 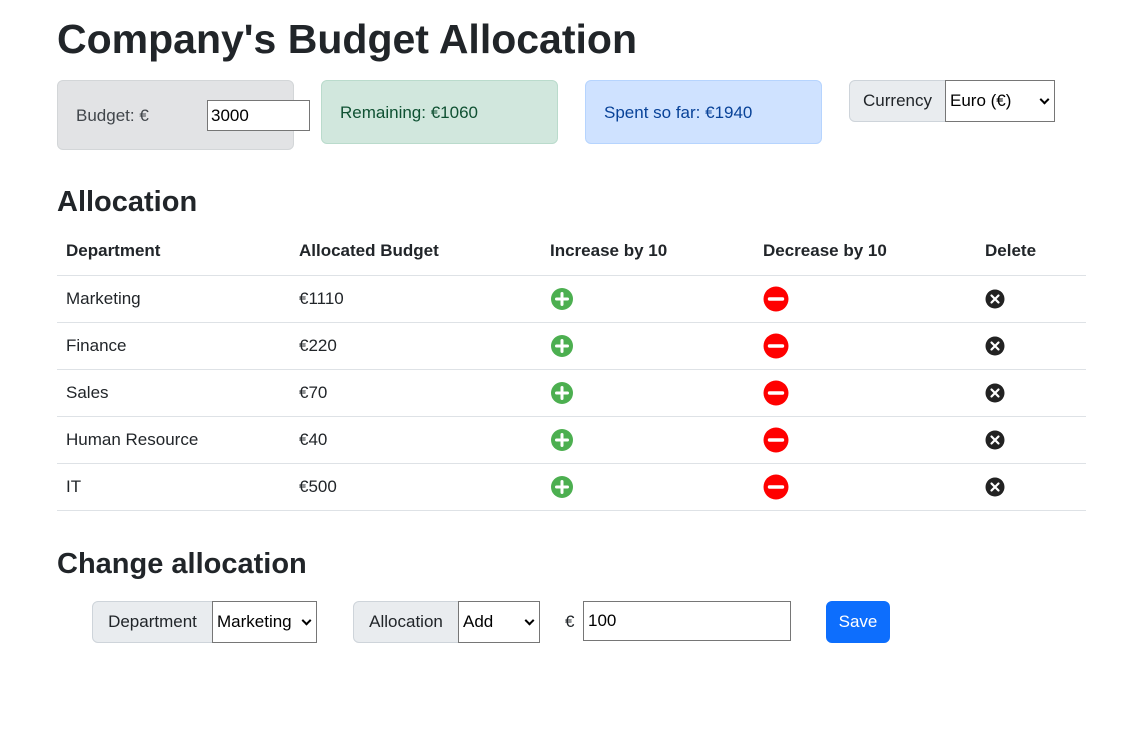 I want to click on department-select: Marketing, so click(x=264, y=622).